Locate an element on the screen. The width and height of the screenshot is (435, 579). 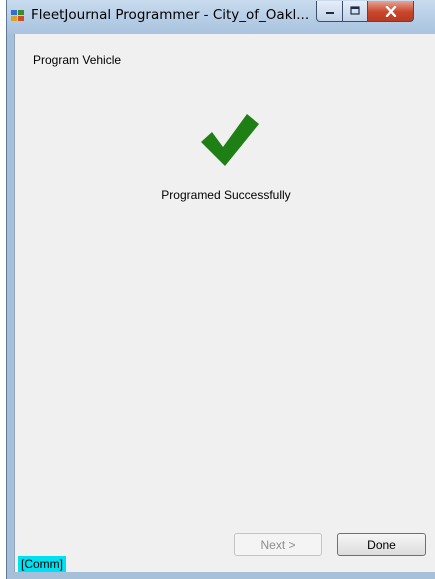
caption-buttons is located at coordinates (365, 12).